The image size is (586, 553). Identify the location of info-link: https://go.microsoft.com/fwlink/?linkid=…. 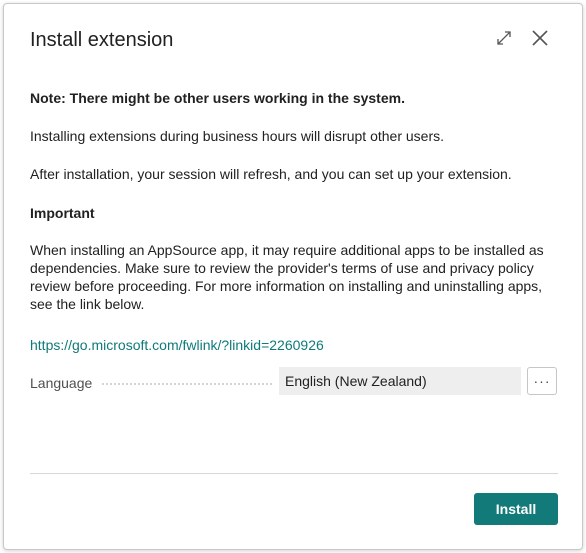
(295, 345).